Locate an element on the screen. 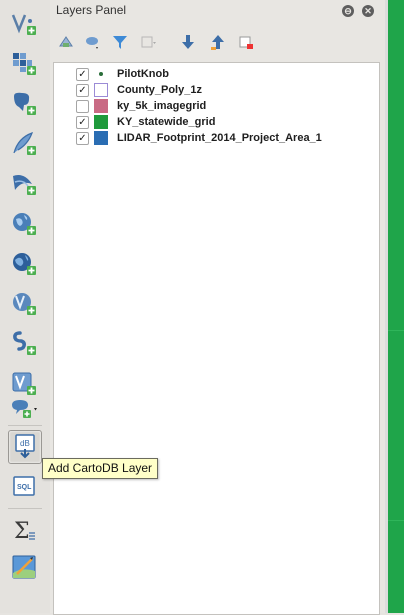 The height and width of the screenshot is (615, 404). layer-styling-icon is located at coordinates (66, 41).